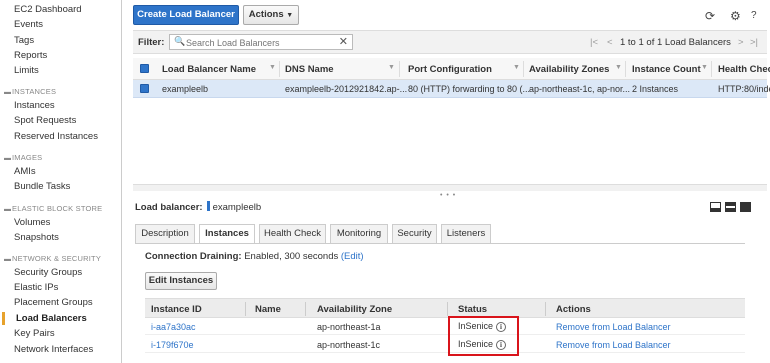 The width and height of the screenshot is (770, 363). I want to click on first-page-icon: |<, so click(594, 42).